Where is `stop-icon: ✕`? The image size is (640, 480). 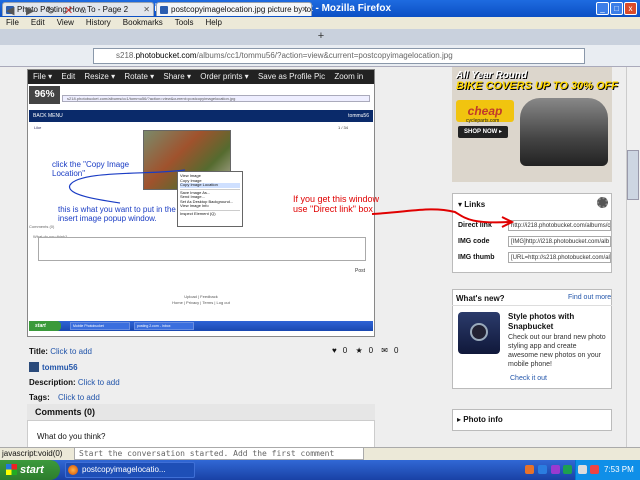 stop-icon: ✕ is located at coordinates (68, 10).